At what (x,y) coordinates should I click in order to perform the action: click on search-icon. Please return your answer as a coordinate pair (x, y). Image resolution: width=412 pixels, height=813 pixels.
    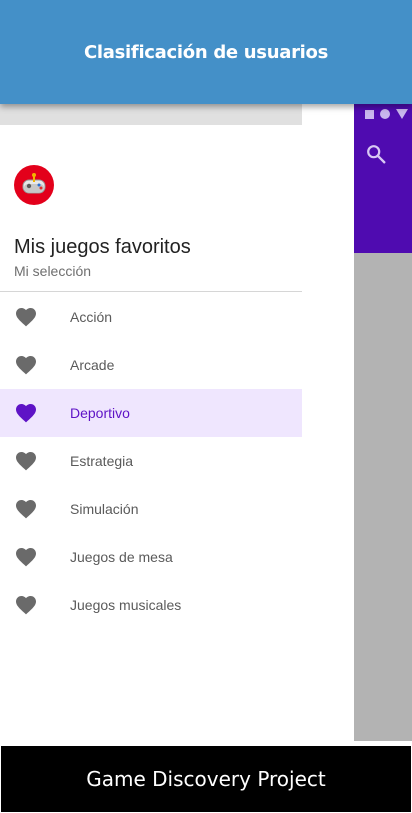
    Looking at the image, I should click on (376, 154).